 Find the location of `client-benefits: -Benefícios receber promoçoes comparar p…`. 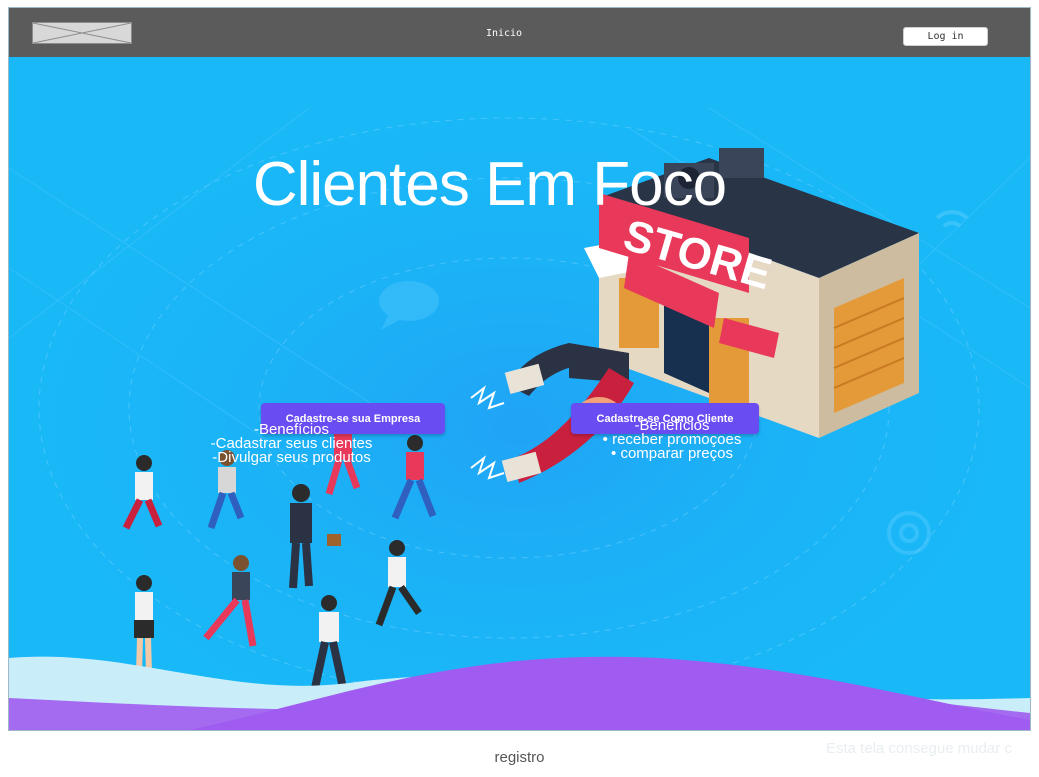

client-benefits: -Benefícios receber promoçoes comparar p… is located at coordinates (672, 439).